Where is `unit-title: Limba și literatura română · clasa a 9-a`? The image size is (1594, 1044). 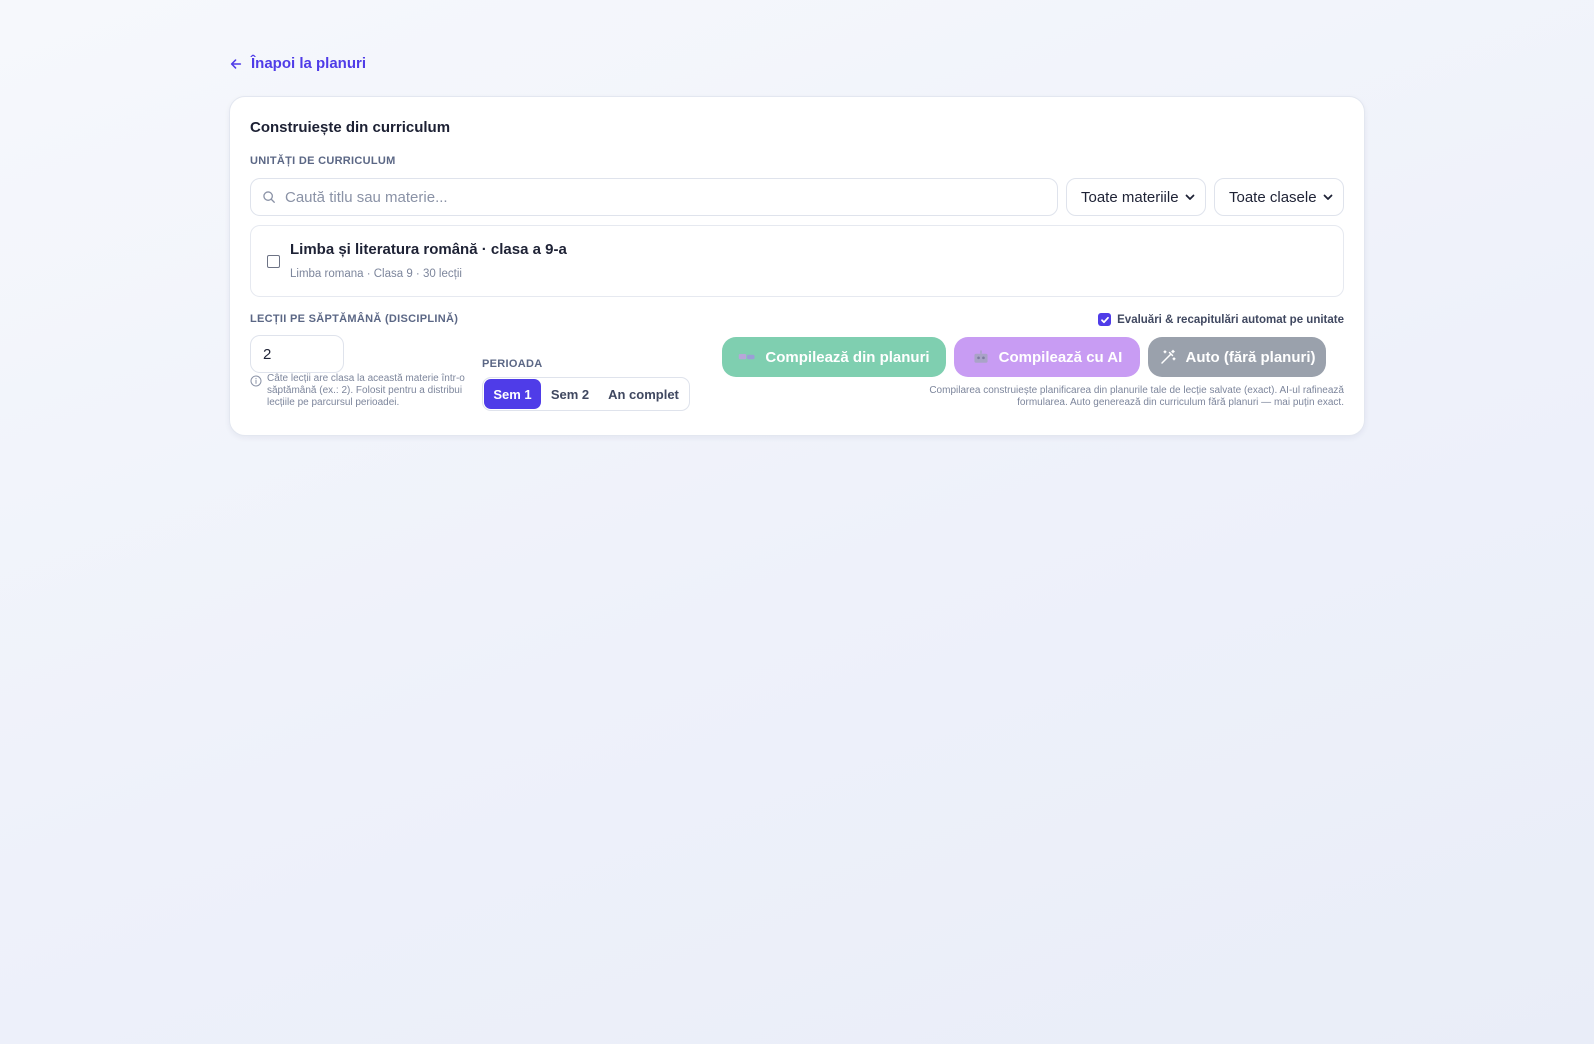 unit-title: Limba și literatura română · clasa a 9-a is located at coordinates (428, 249).